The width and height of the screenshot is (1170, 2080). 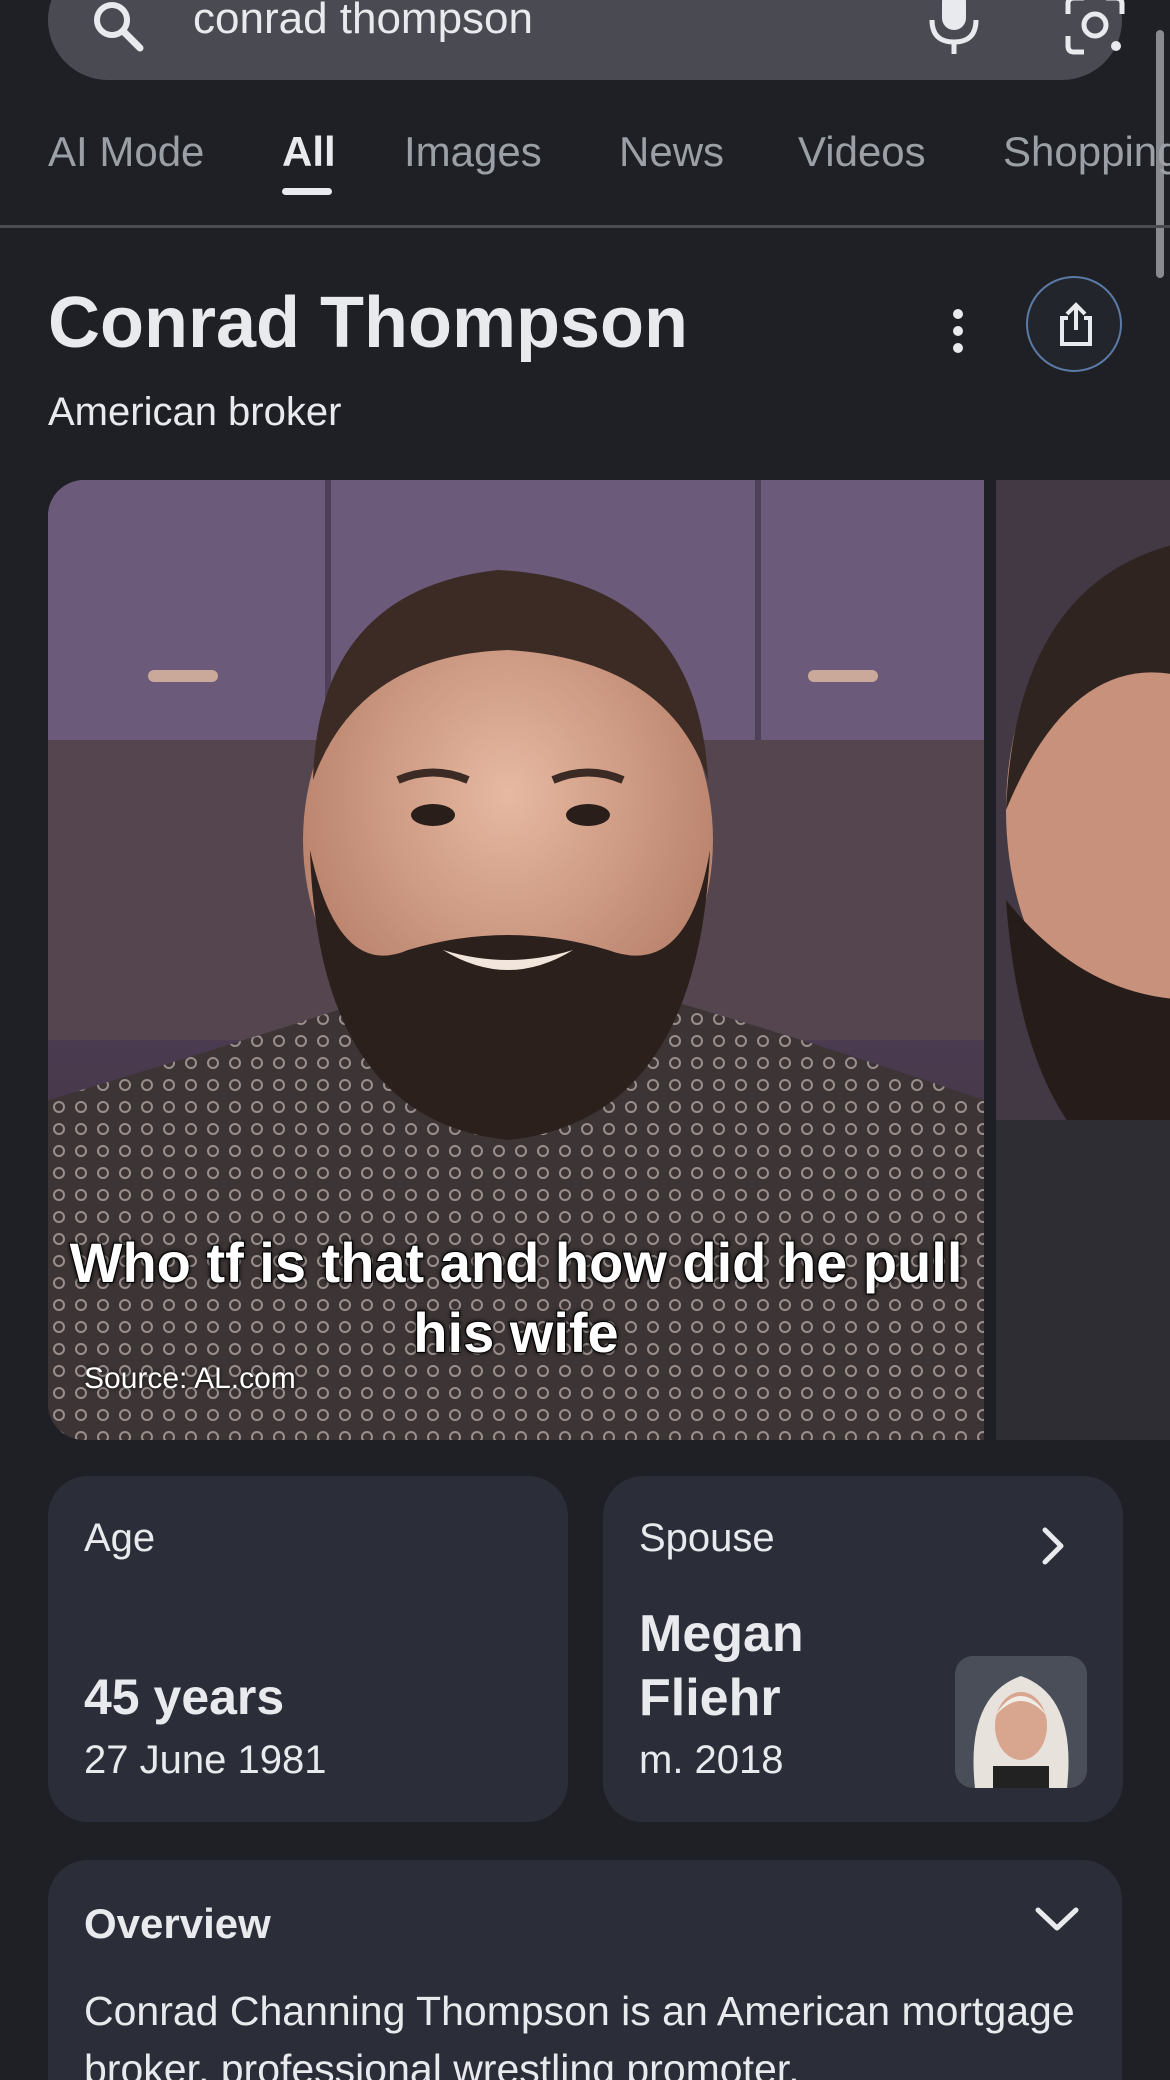 I want to click on spouse-name: Megan Fliehr, so click(x=721, y=1666).